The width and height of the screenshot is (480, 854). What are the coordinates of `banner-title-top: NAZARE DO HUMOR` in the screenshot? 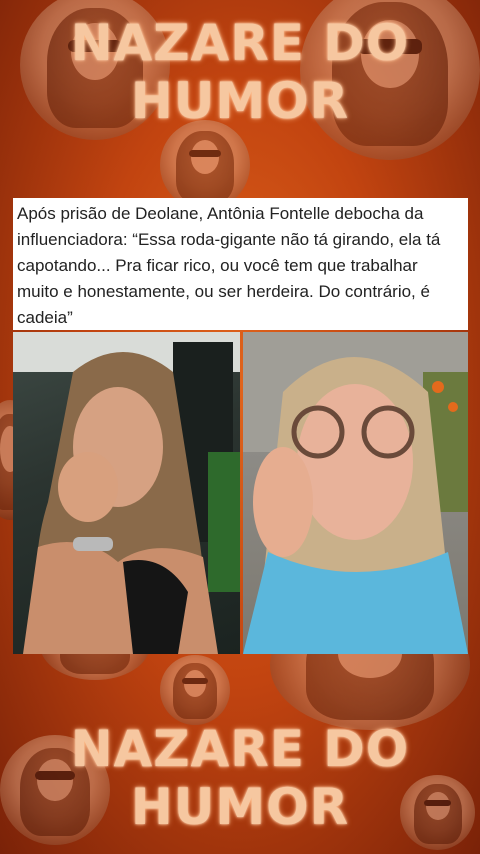 It's located at (240, 72).